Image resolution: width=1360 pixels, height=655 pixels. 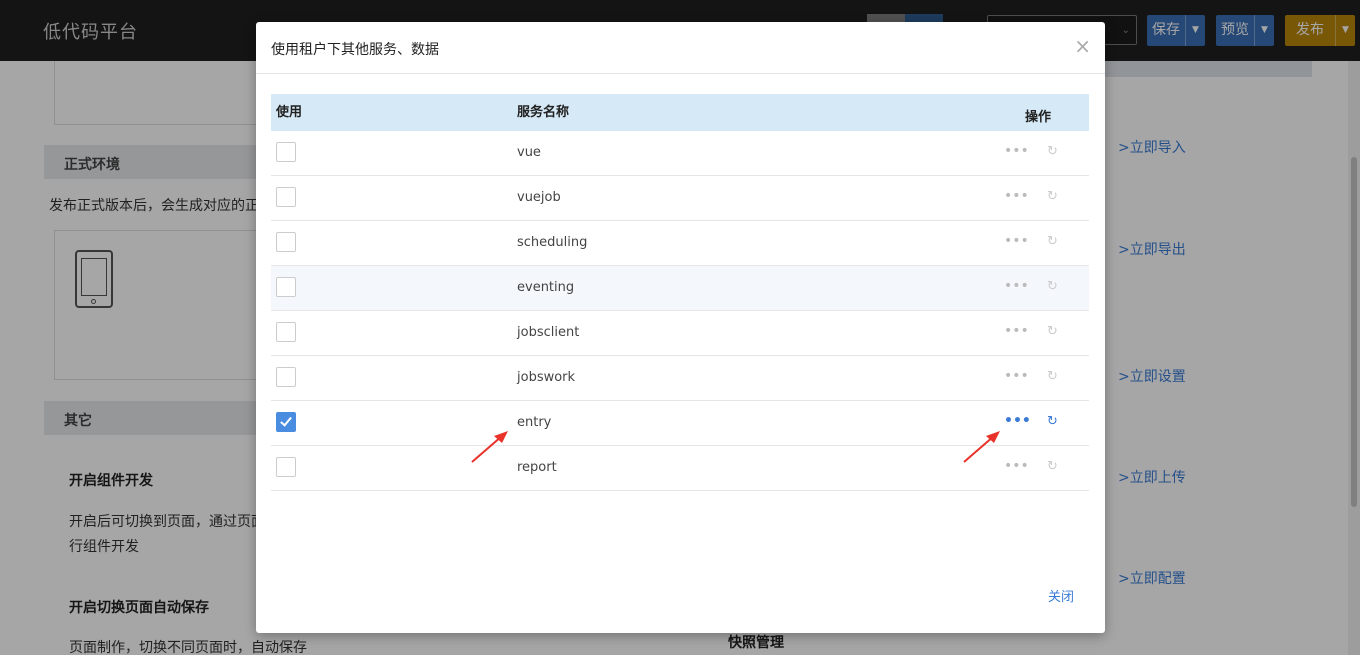 I want to click on service-name: jobsclient, so click(x=548, y=332).